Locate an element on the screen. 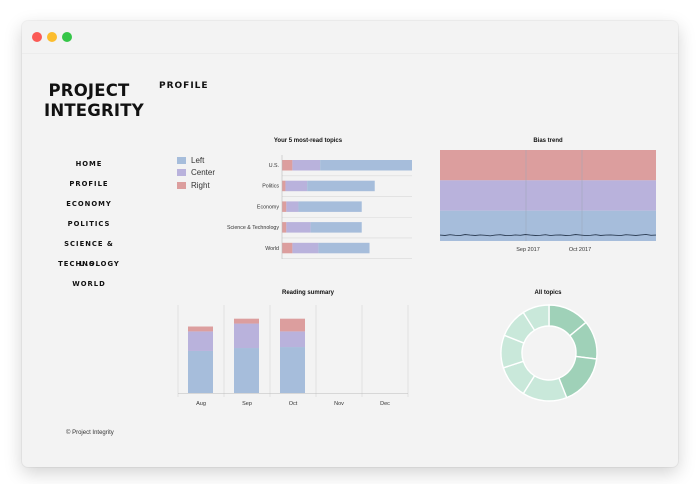  nav-item-profile: PROFILE is located at coordinates (89, 184).